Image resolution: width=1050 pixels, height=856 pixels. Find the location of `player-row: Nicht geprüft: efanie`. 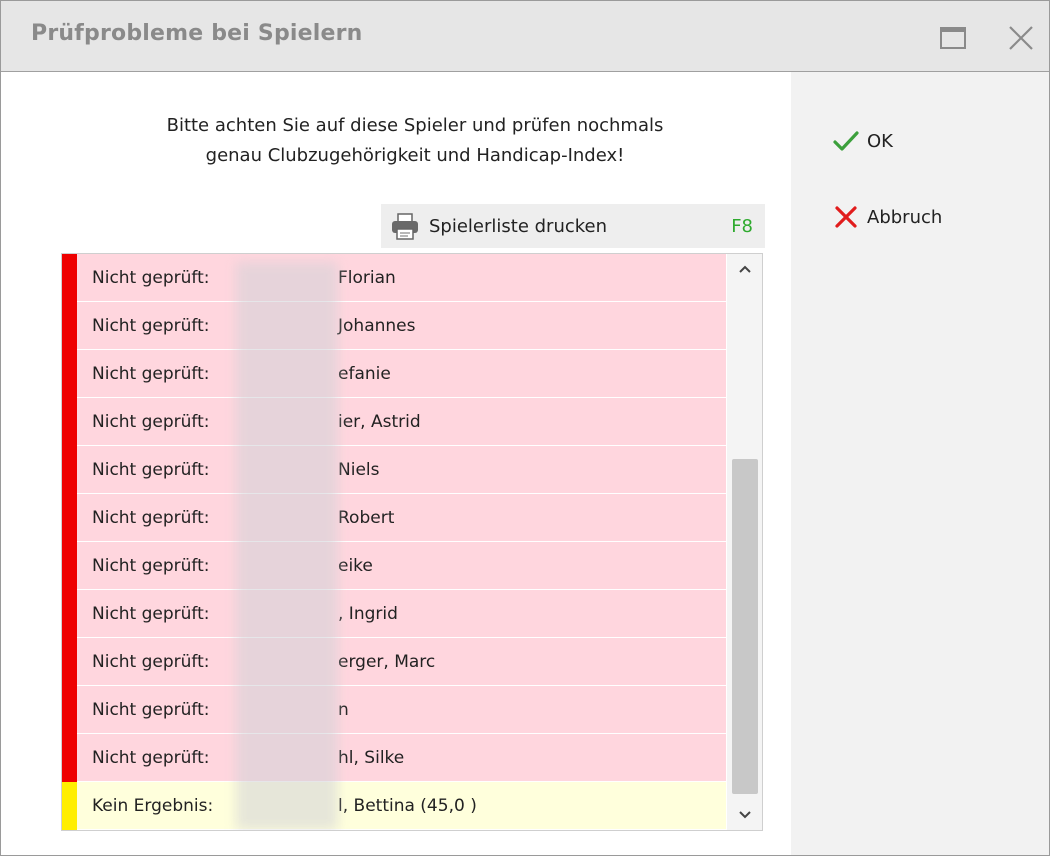

player-row: Nicht geprüft: efanie is located at coordinates (394, 374).